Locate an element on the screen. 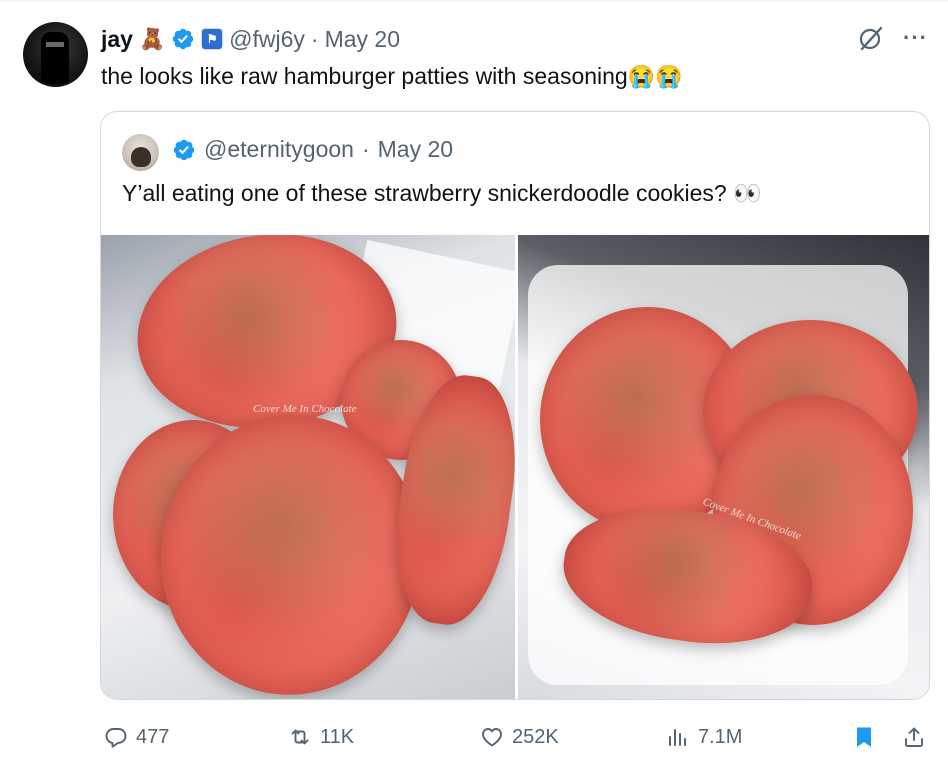 This screenshot has width=948, height=770. author-name: jay is located at coordinates (117, 39).